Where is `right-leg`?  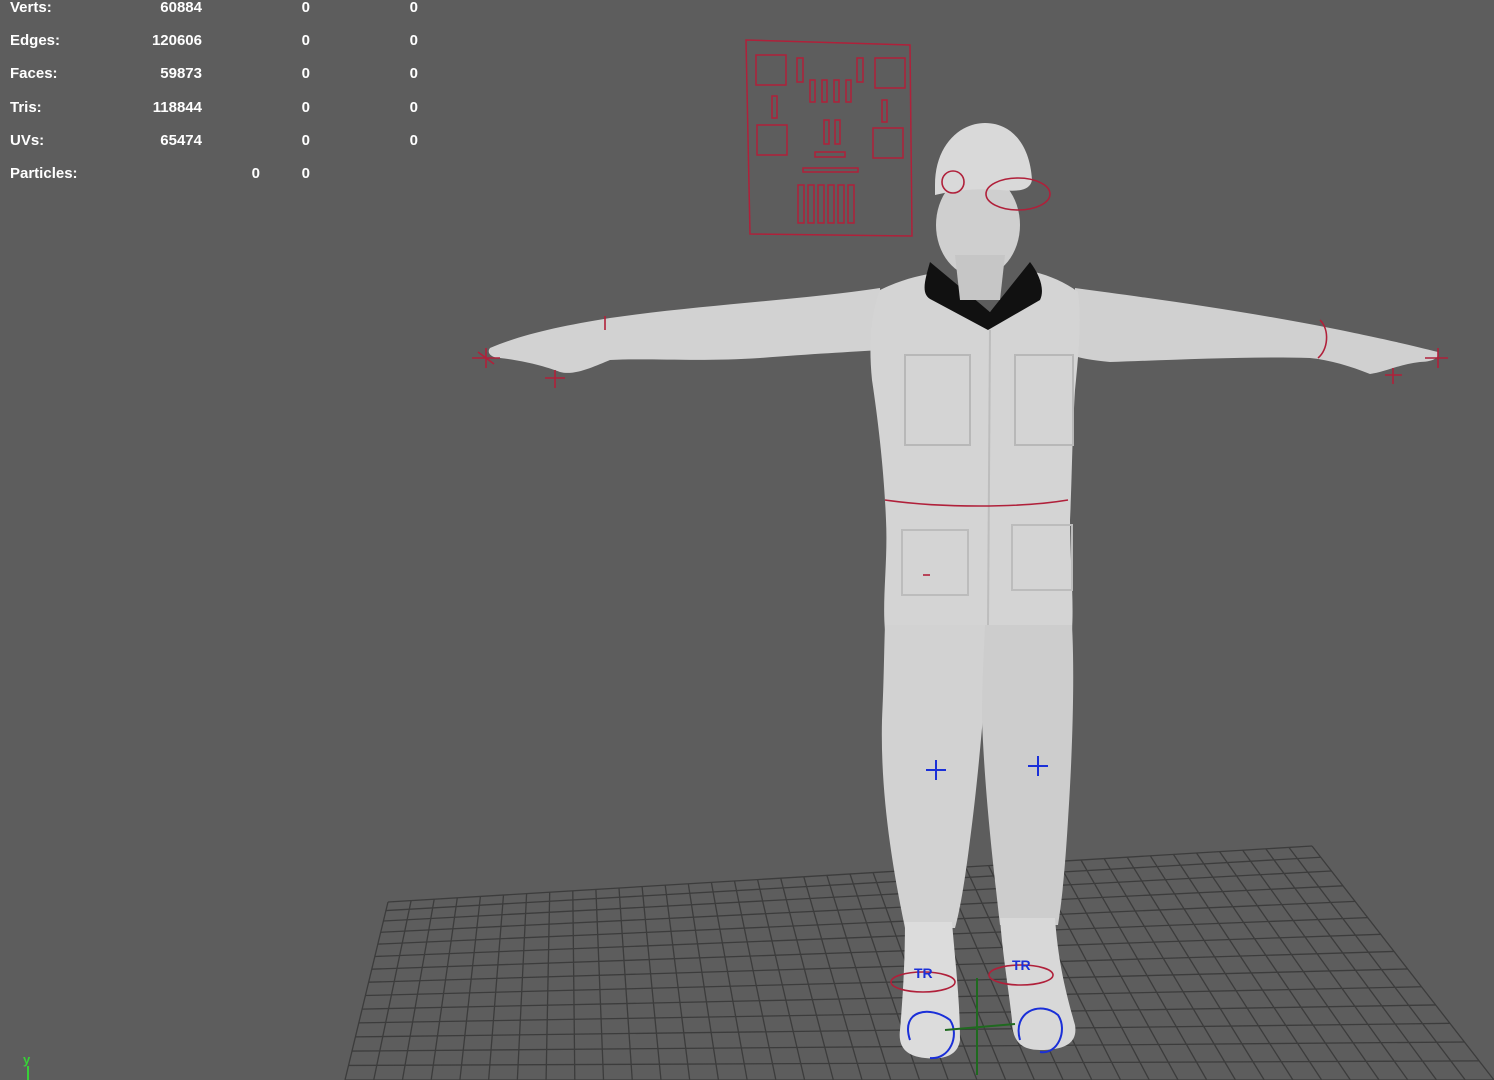
right-leg is located at coordinates (1028, 775).